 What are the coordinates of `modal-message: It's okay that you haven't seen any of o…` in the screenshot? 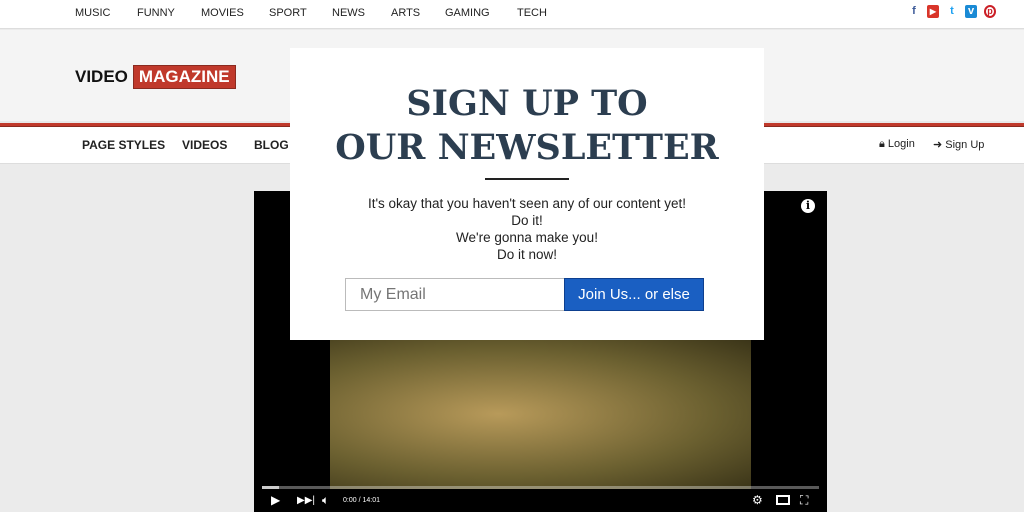 It's located at (527, 229).